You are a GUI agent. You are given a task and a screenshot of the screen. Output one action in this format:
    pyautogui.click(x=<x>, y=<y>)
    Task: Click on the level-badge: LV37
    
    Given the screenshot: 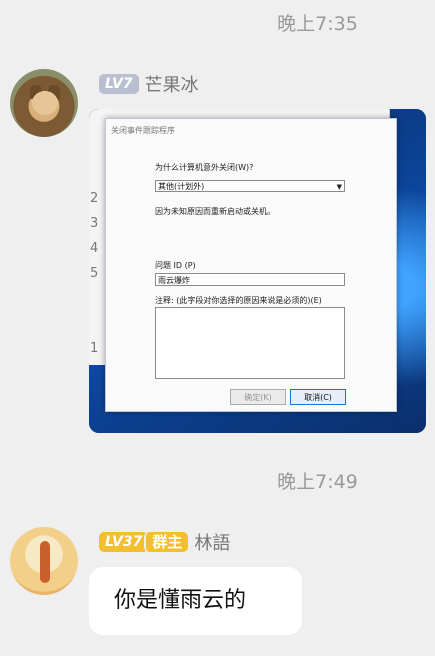 What is the action you would take?
    pyautogui.click(x=124, y=542)
    